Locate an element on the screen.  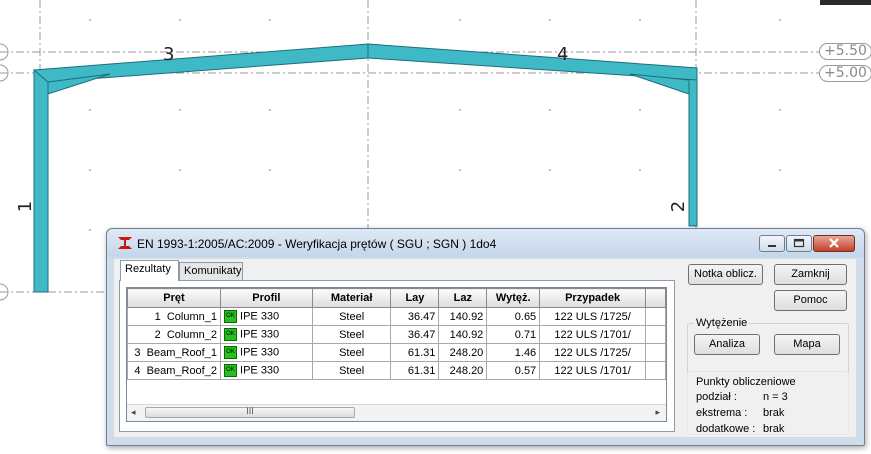
map-button: Mapa is located at coordinates (807, 344).